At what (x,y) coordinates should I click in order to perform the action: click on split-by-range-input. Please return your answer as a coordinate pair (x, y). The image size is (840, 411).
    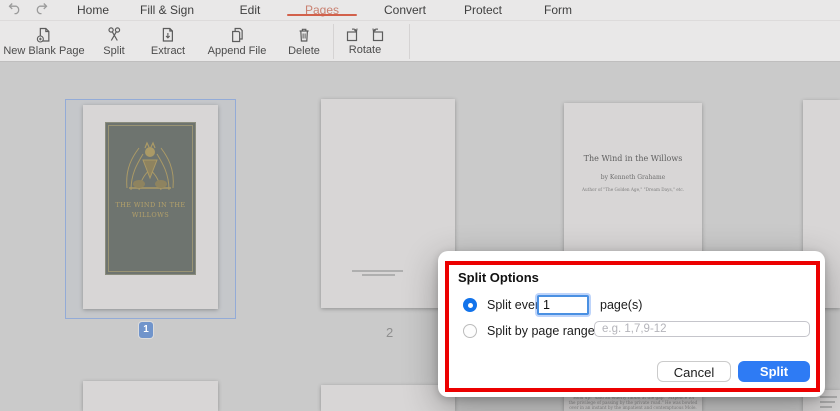
    Looking at the image, I should click on (702, 329).